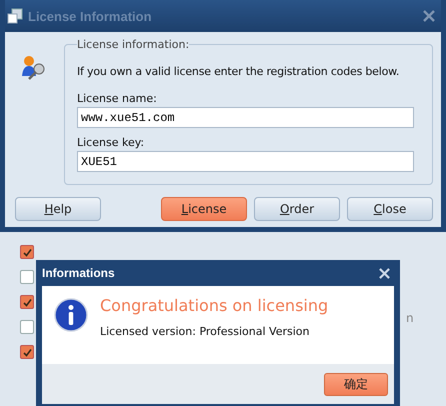 The image size is (446, 406). I want to click on intro-text: If you own a valid license enter the registration codes below., so click(238, 71).